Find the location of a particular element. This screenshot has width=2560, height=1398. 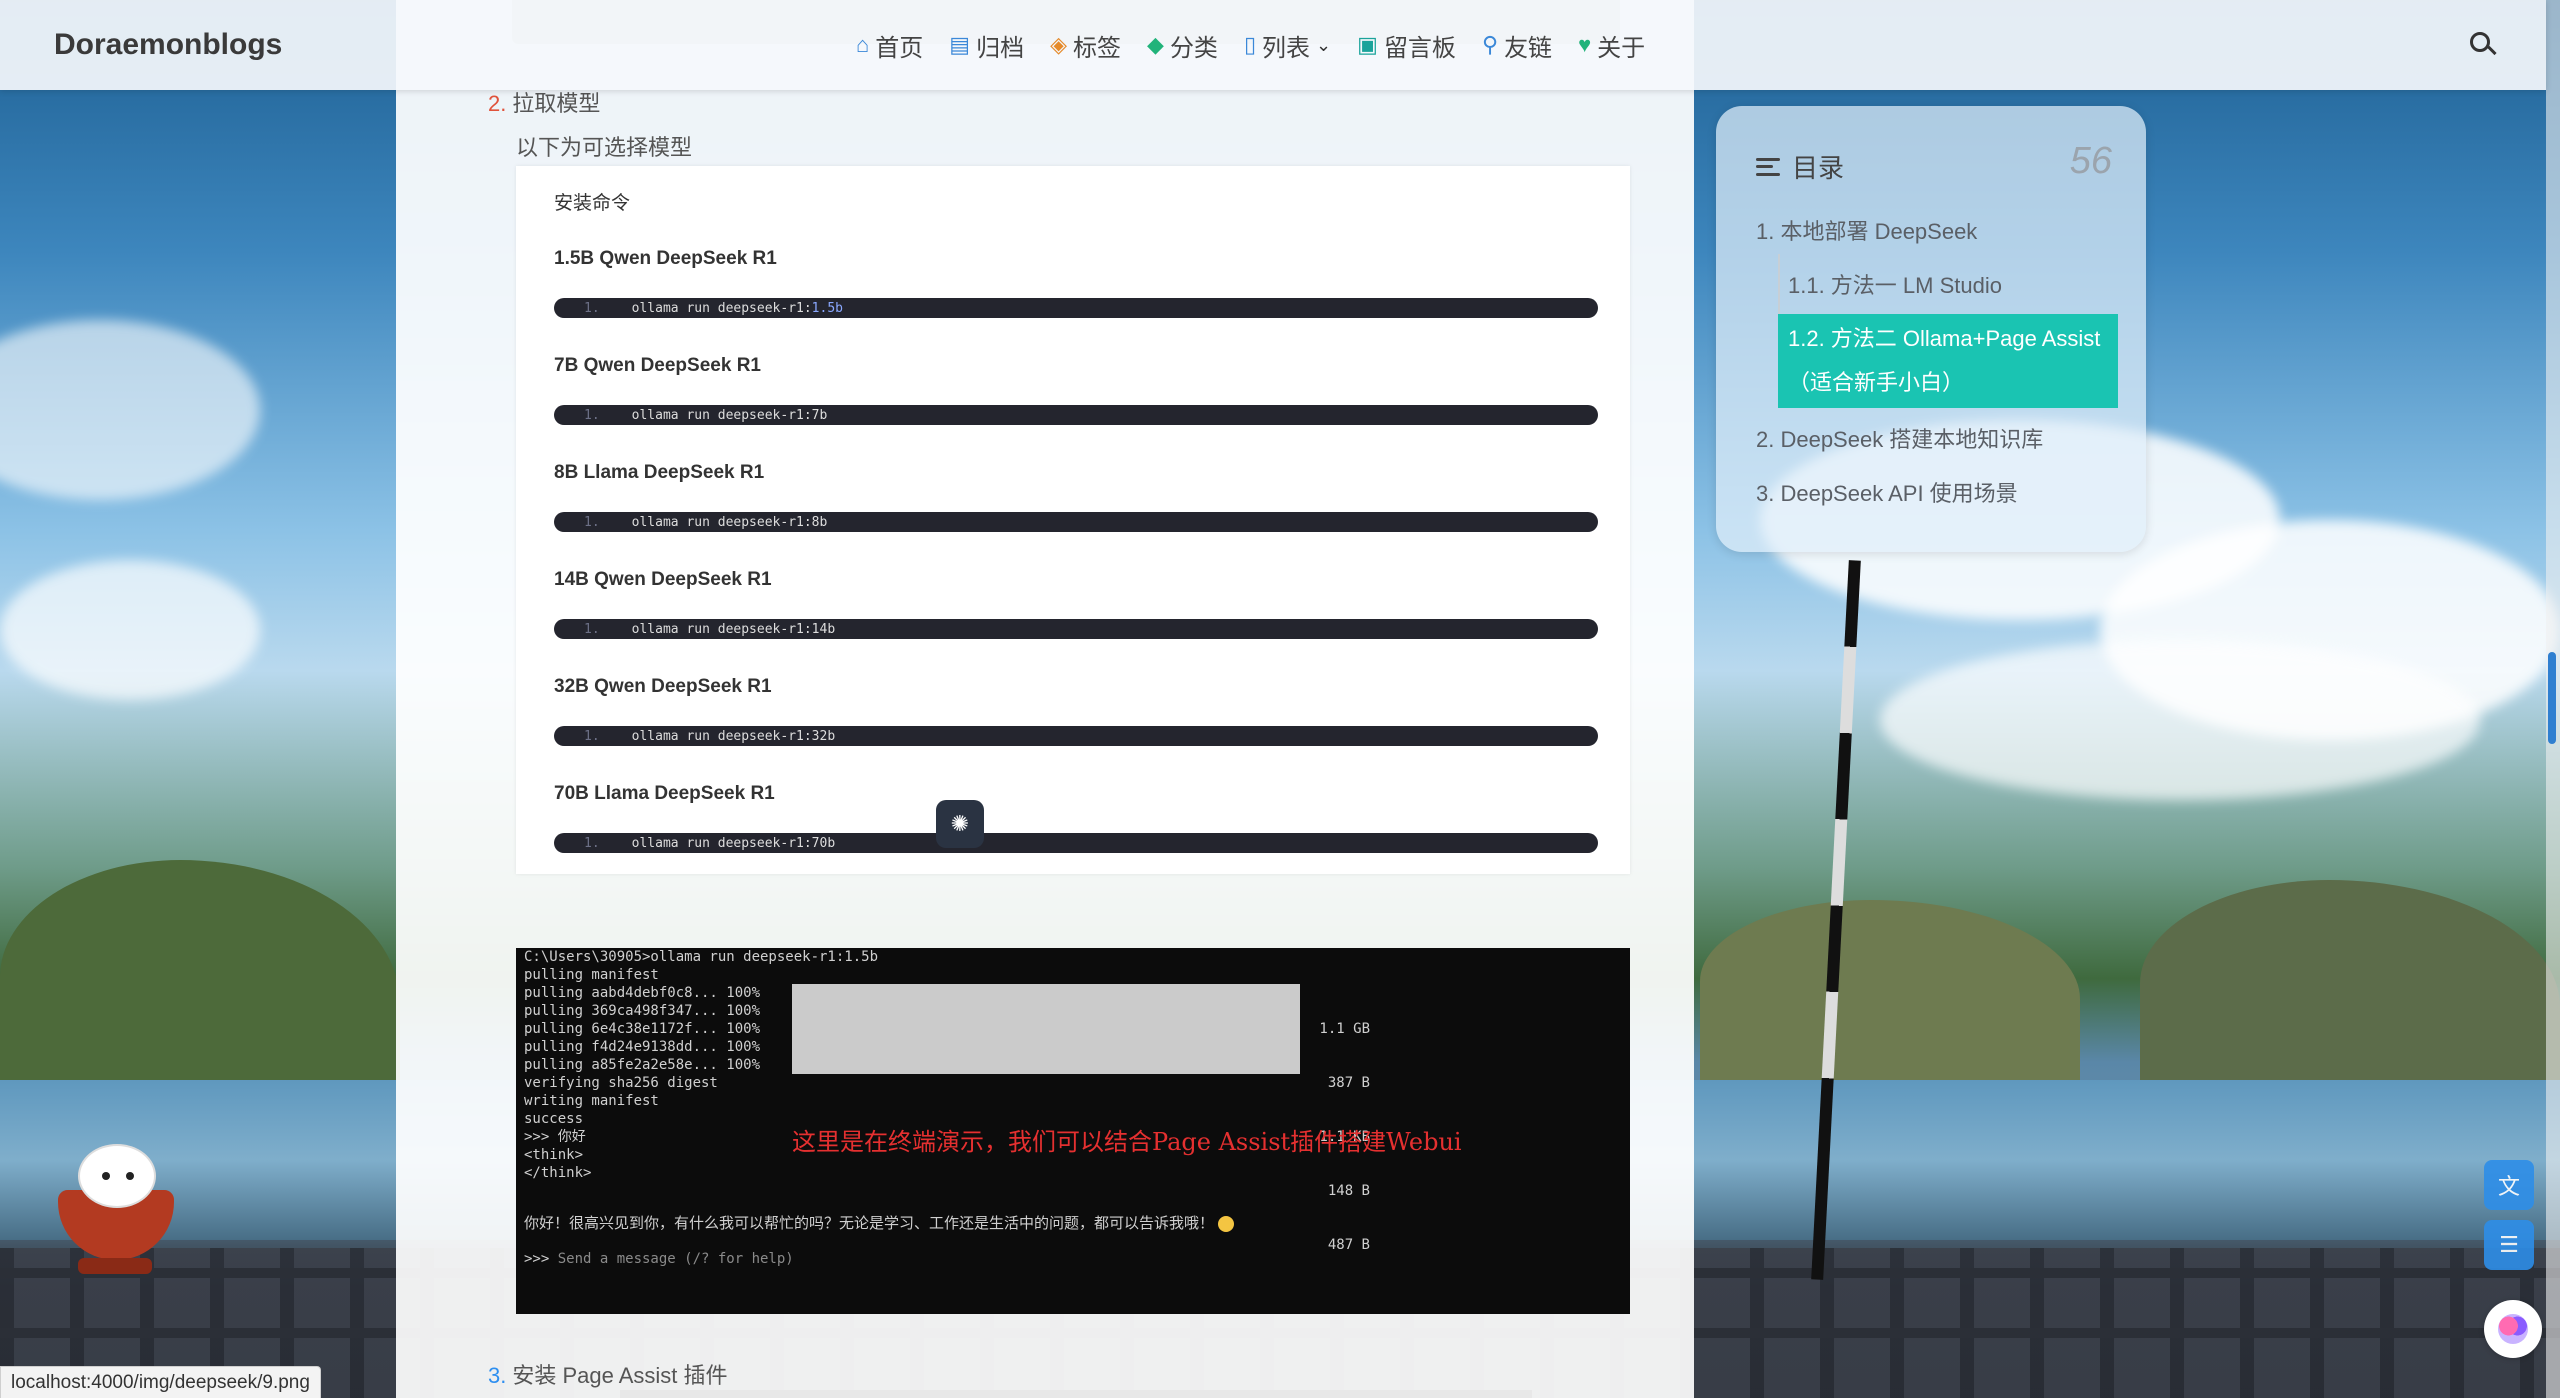

brain-icon is located at coordinates (2513, 1329).